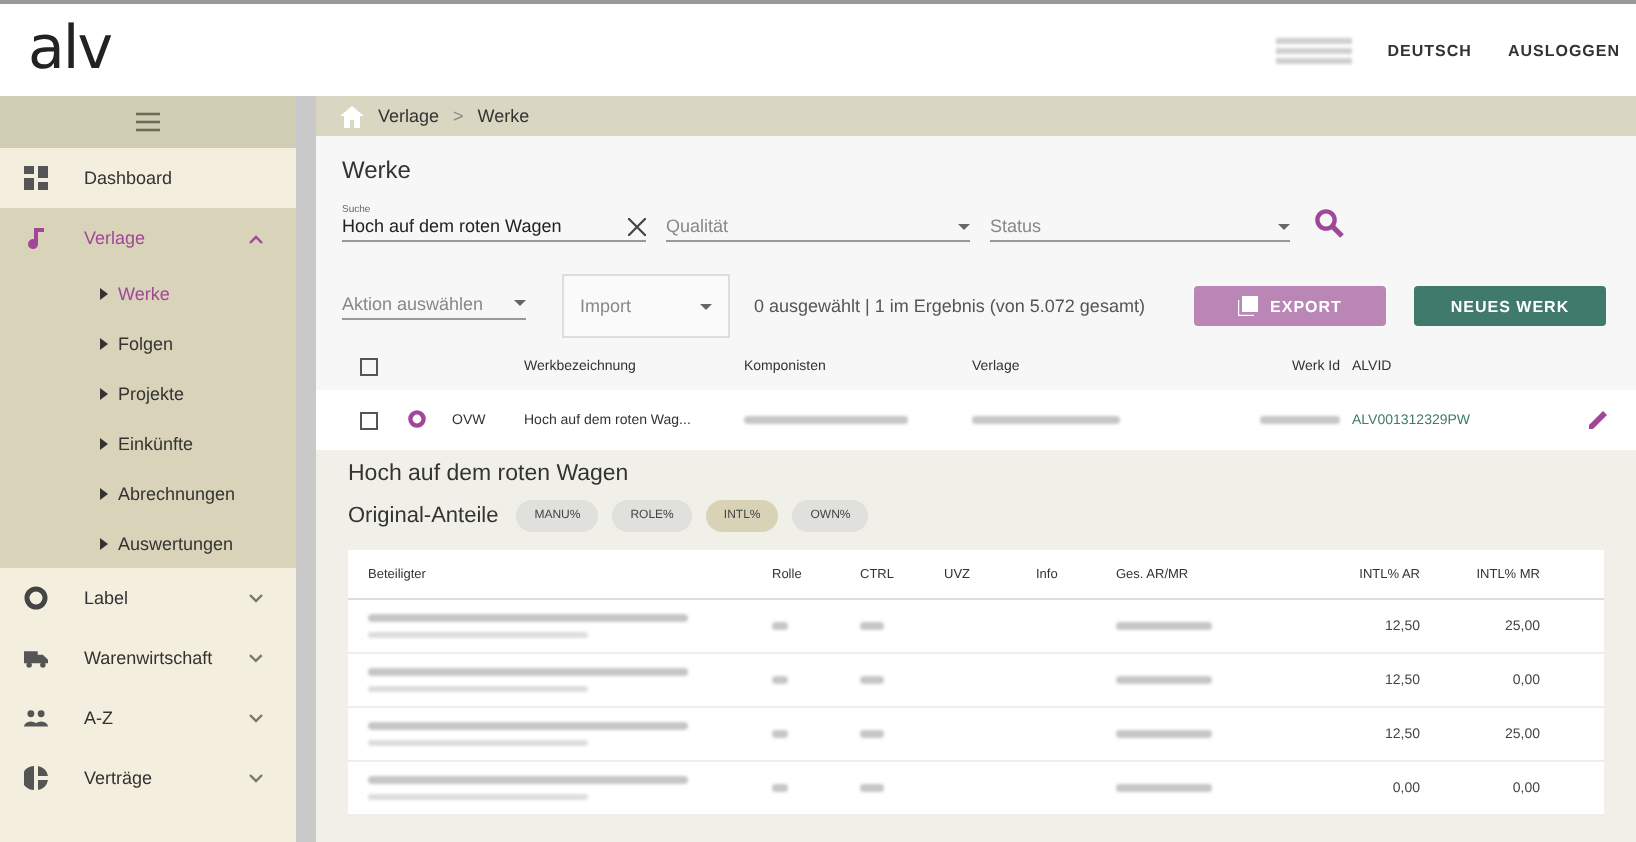  Describe the element at coordinates (148, 658) in the screenshot. I see `sidebar-item: Warenwirtschaft` at that location.